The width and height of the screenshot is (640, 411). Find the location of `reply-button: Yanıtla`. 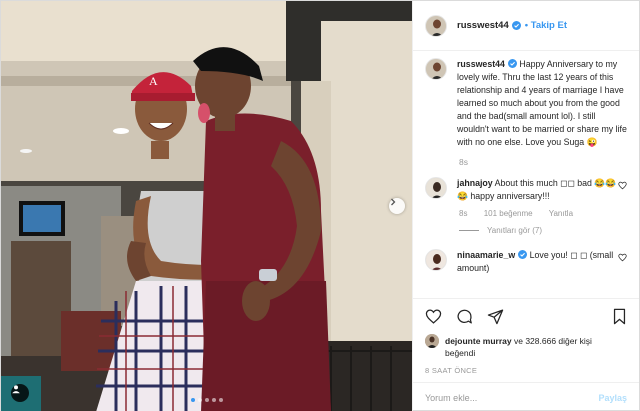

reply-button: Yanıtla is located at coordinates (561, 213).